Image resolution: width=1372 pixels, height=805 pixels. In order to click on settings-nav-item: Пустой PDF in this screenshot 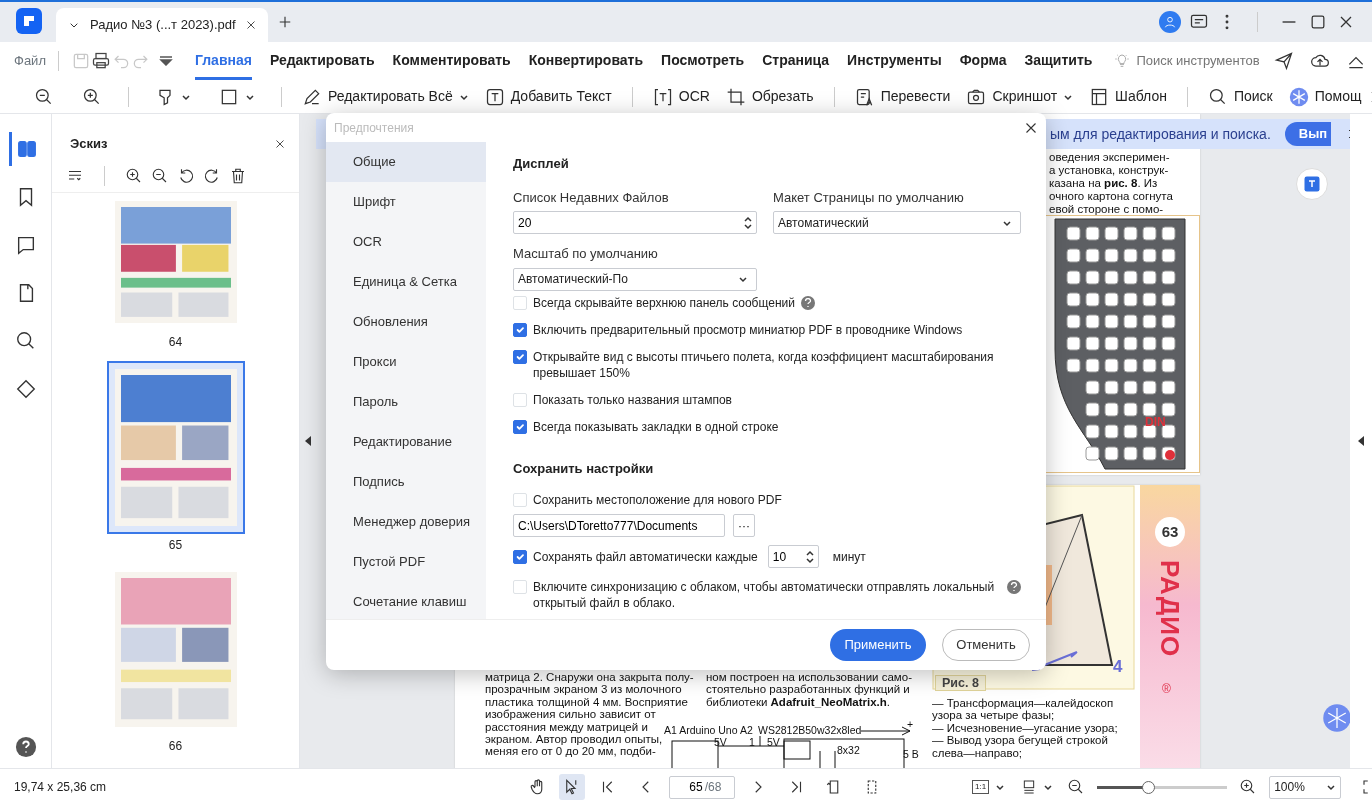, I will do `click(406, 562)`.